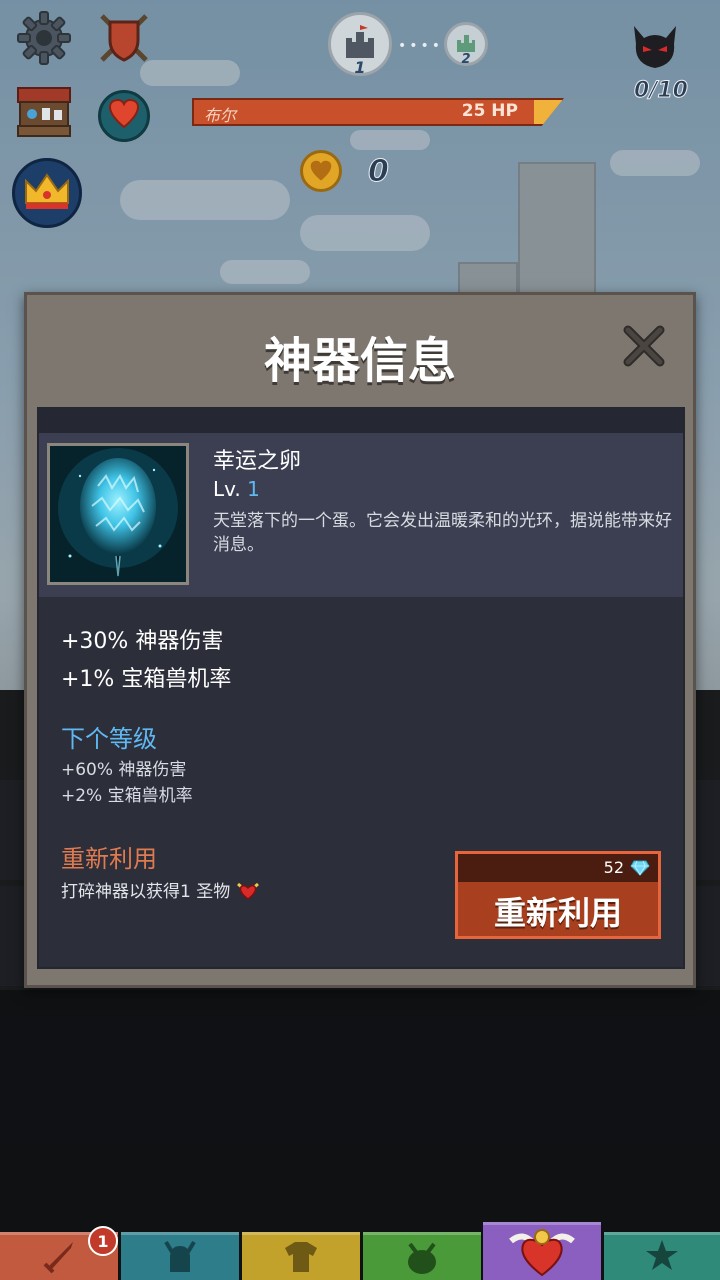  I want to click on coin-icon, so click(321, 171).